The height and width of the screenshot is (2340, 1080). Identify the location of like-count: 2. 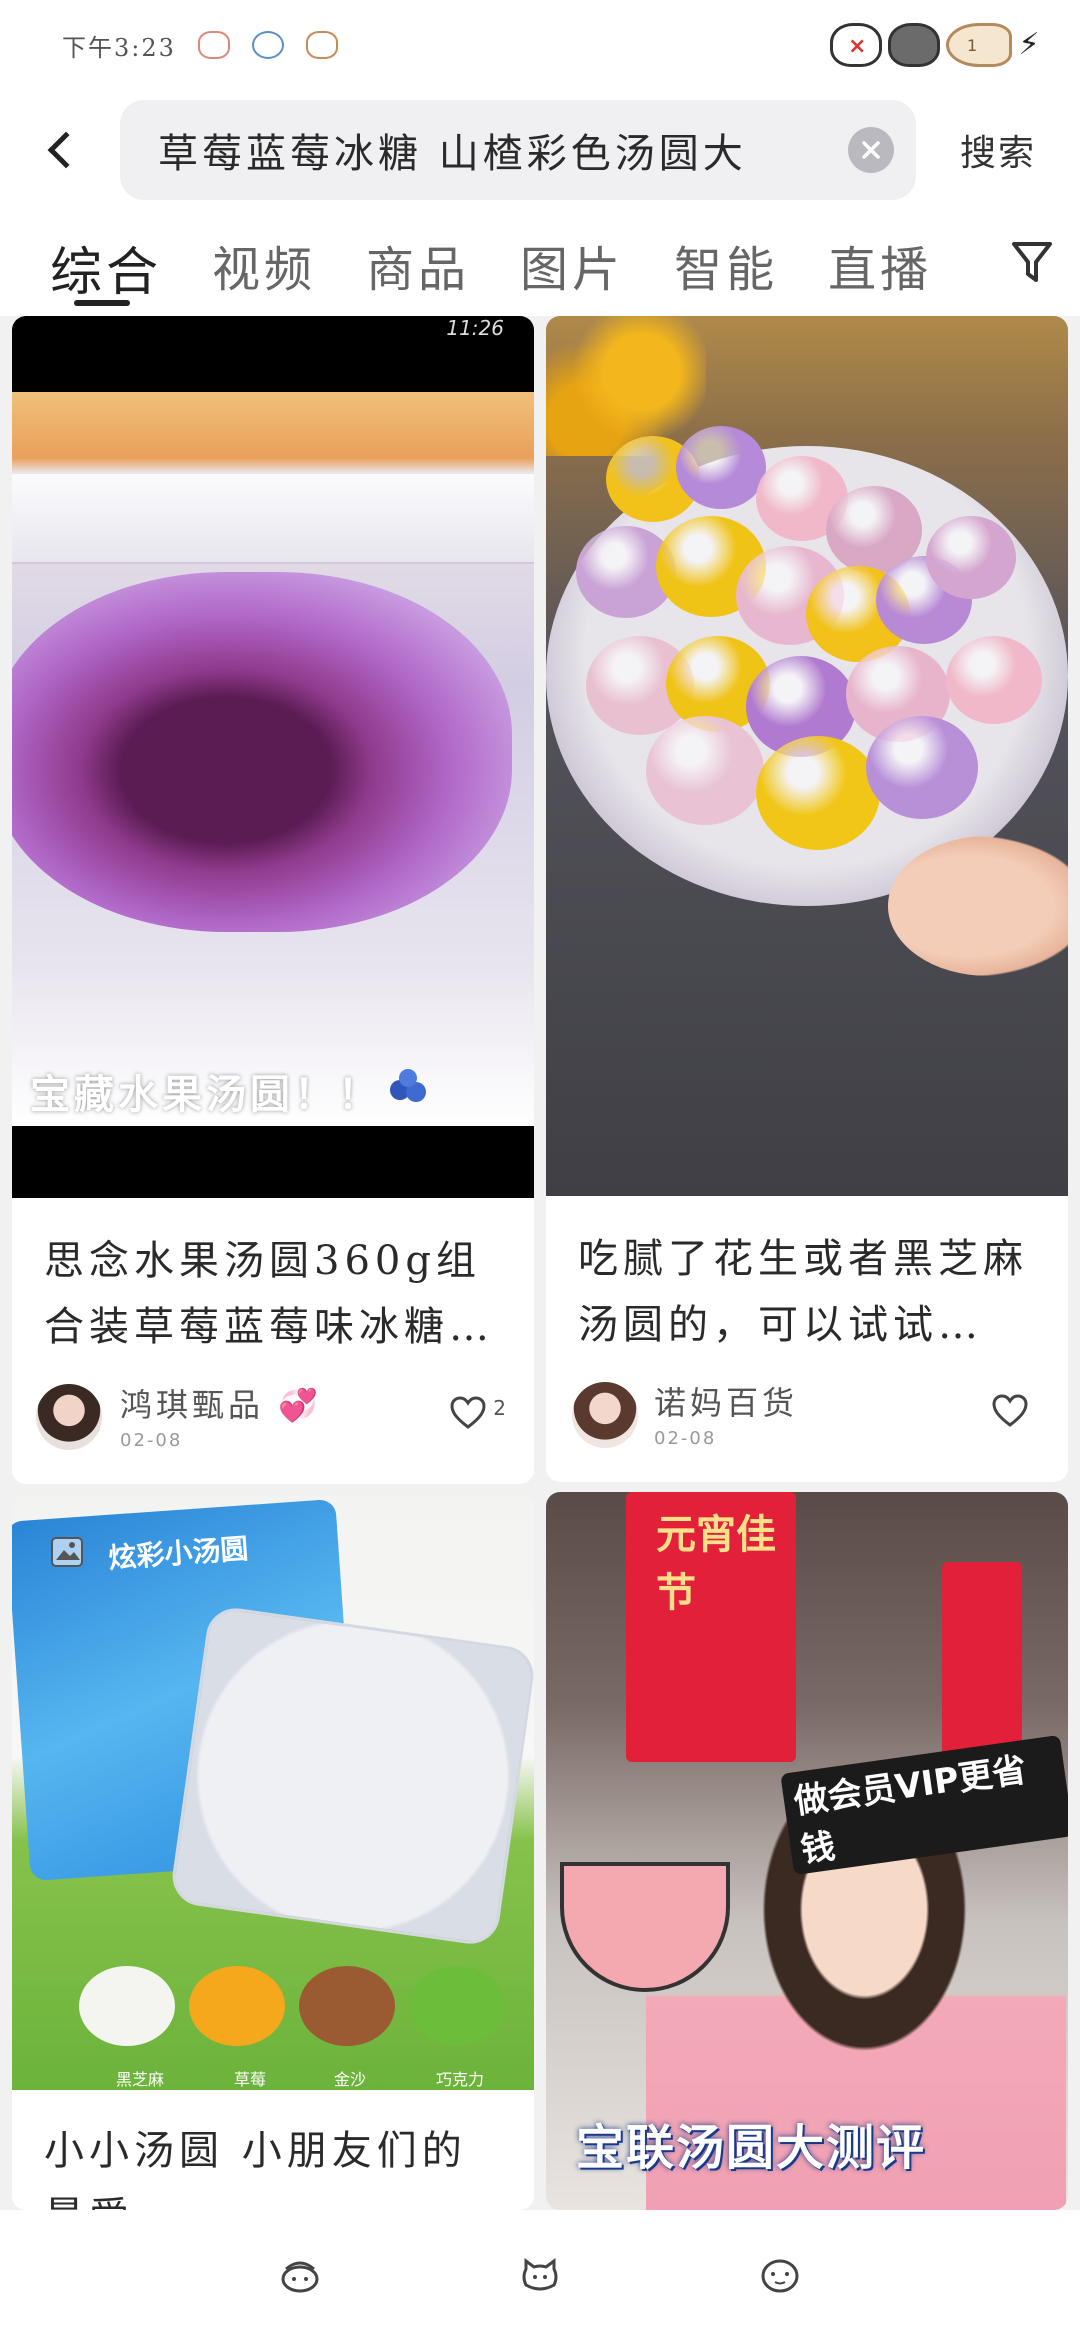
(499, 1408).